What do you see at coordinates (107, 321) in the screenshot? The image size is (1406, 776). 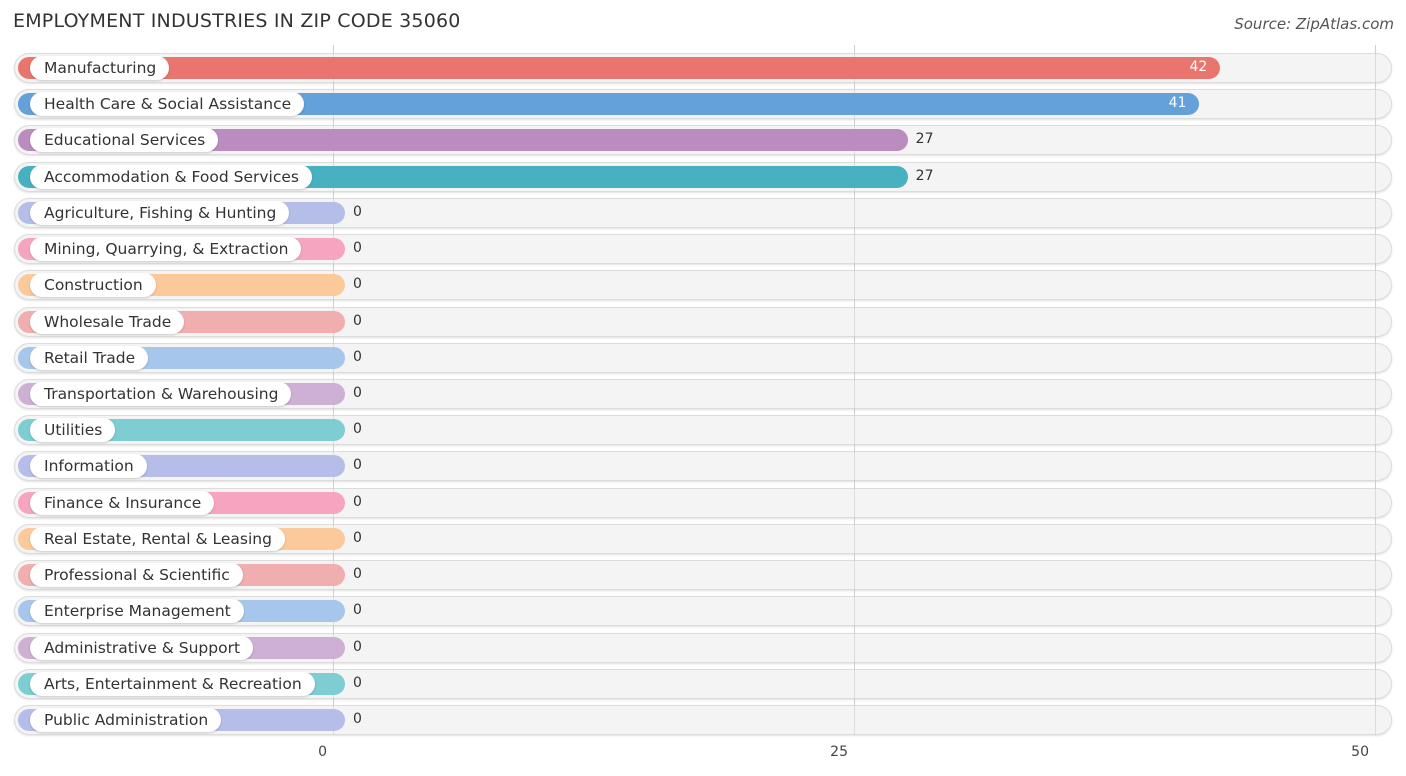 I see `category-label: Wholesale Trade` at bounding box center [107, 321].